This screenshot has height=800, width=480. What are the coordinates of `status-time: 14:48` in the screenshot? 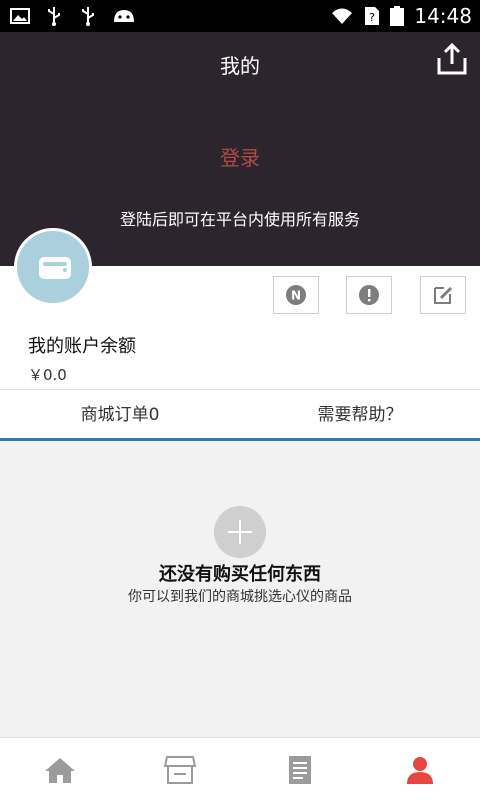 It's located at (443, 16).